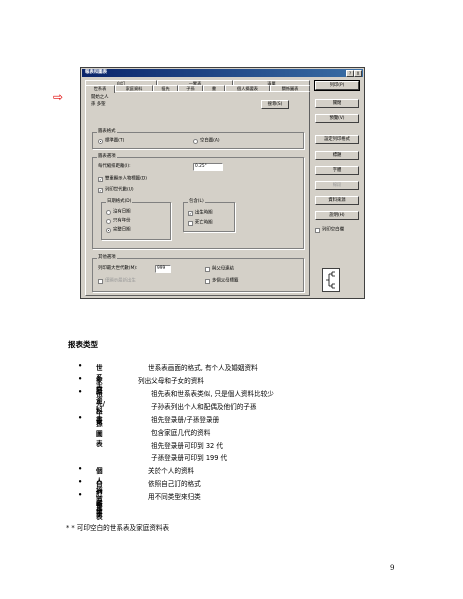 The width and height of the screenshot is (463, 599). What do you see at coordinates (174, 484) in the screenshot?
I see `description: 依照自己訂的格式` at bounding box center [174, 484].